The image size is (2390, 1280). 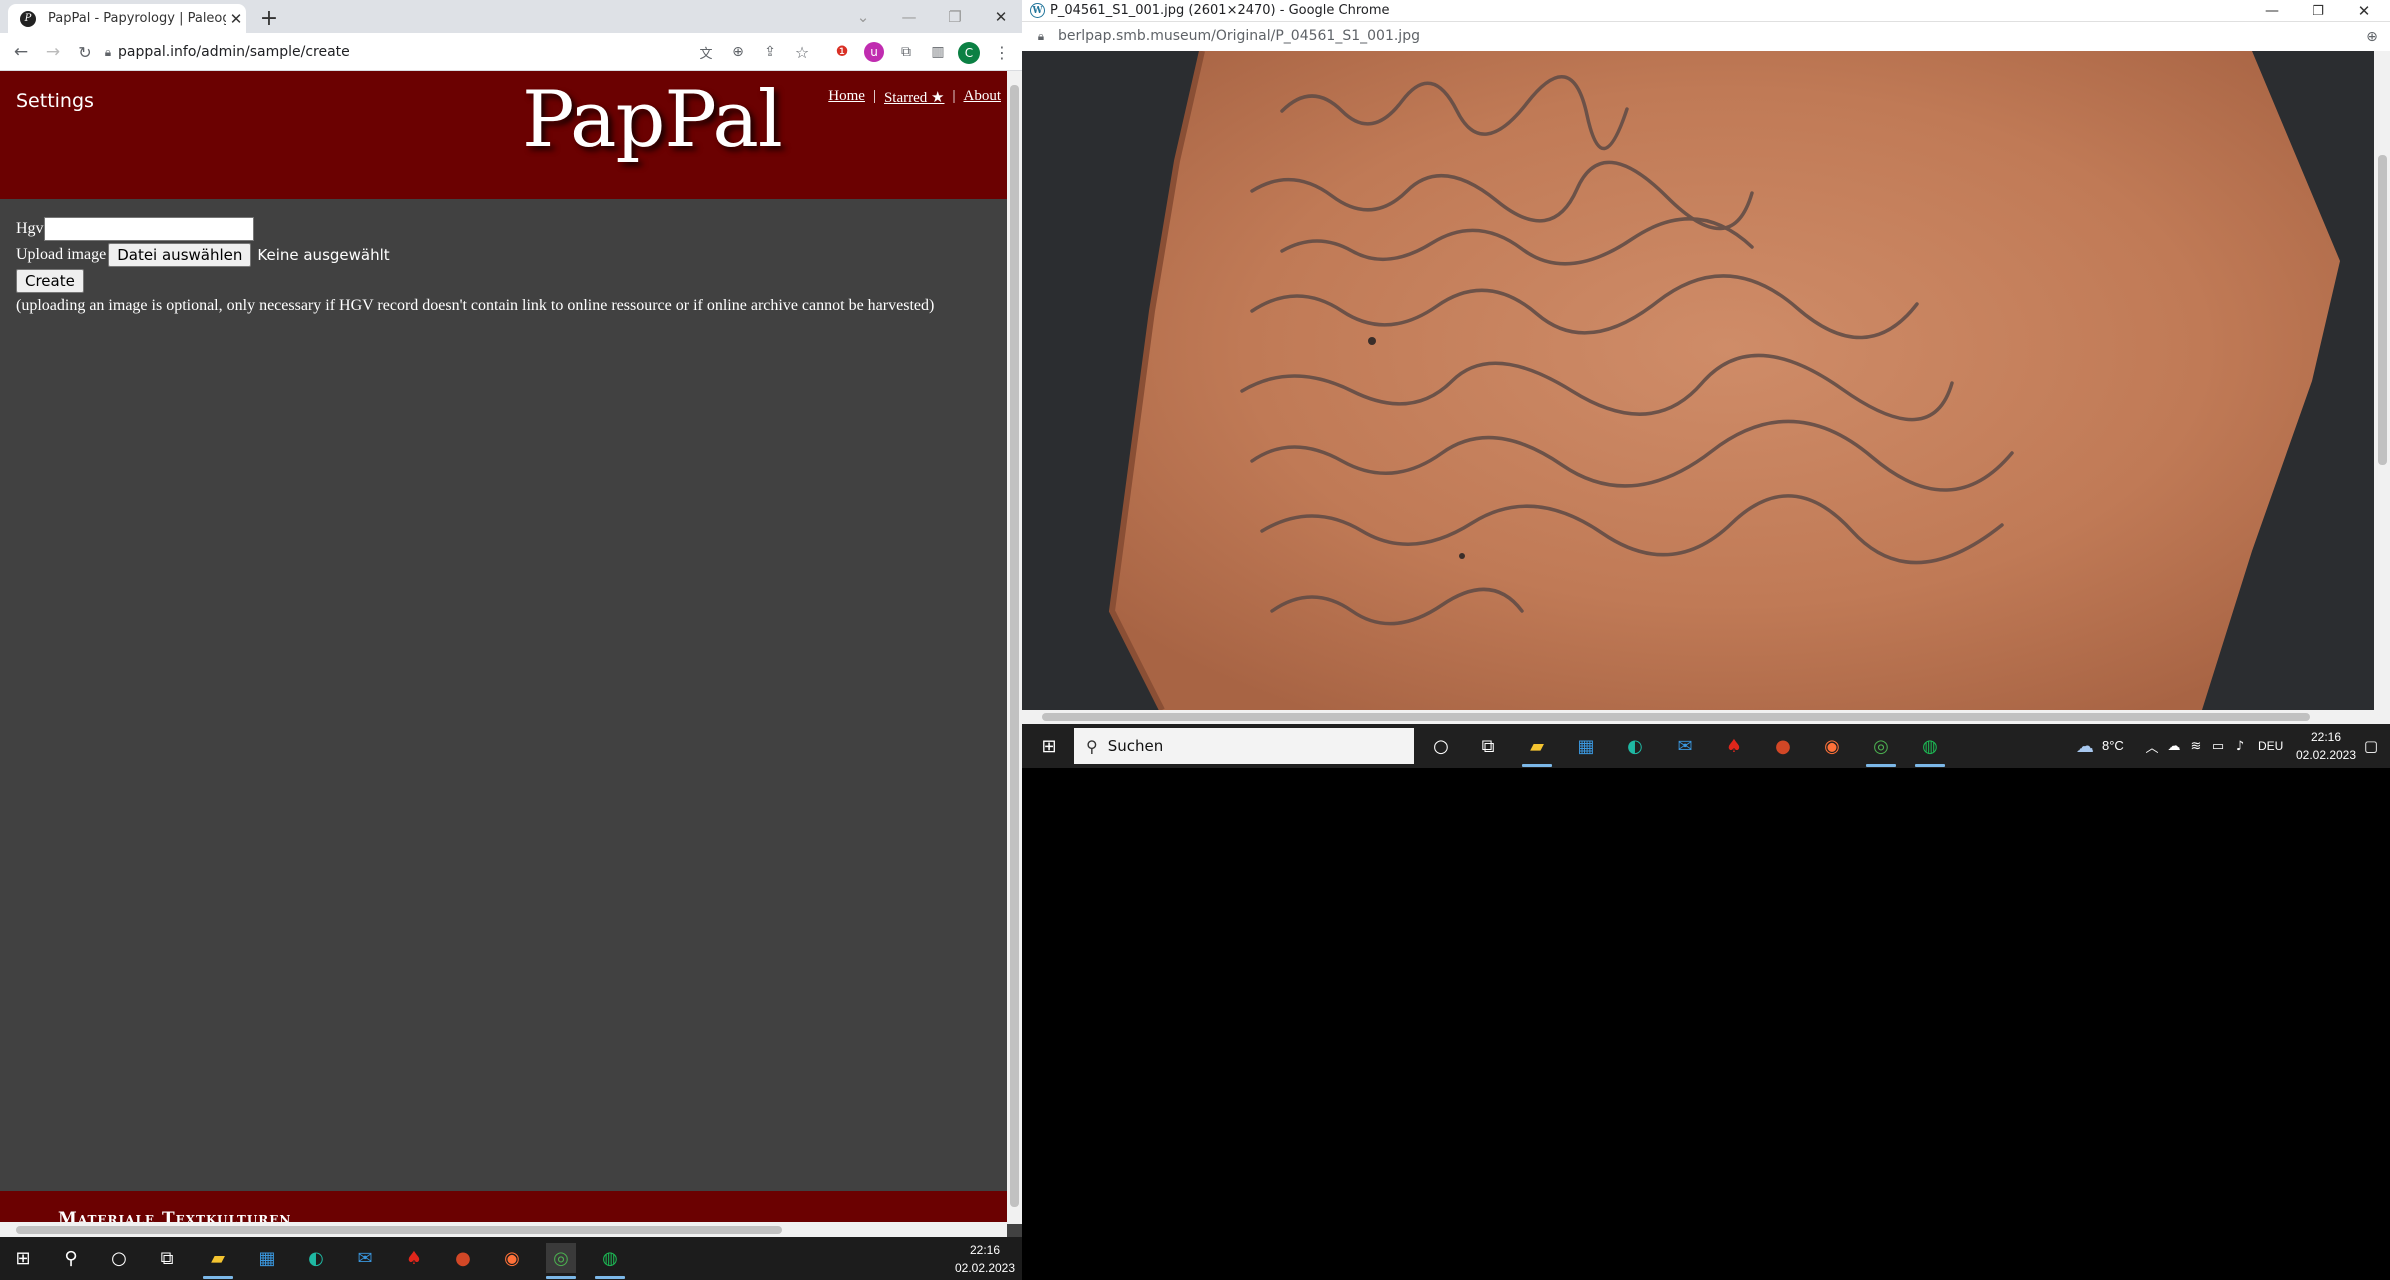 What do you see at coordinates (108, 51) in the screenshot?
I see `lock-icon: 🔒︎` at bounding box center [108, 51].